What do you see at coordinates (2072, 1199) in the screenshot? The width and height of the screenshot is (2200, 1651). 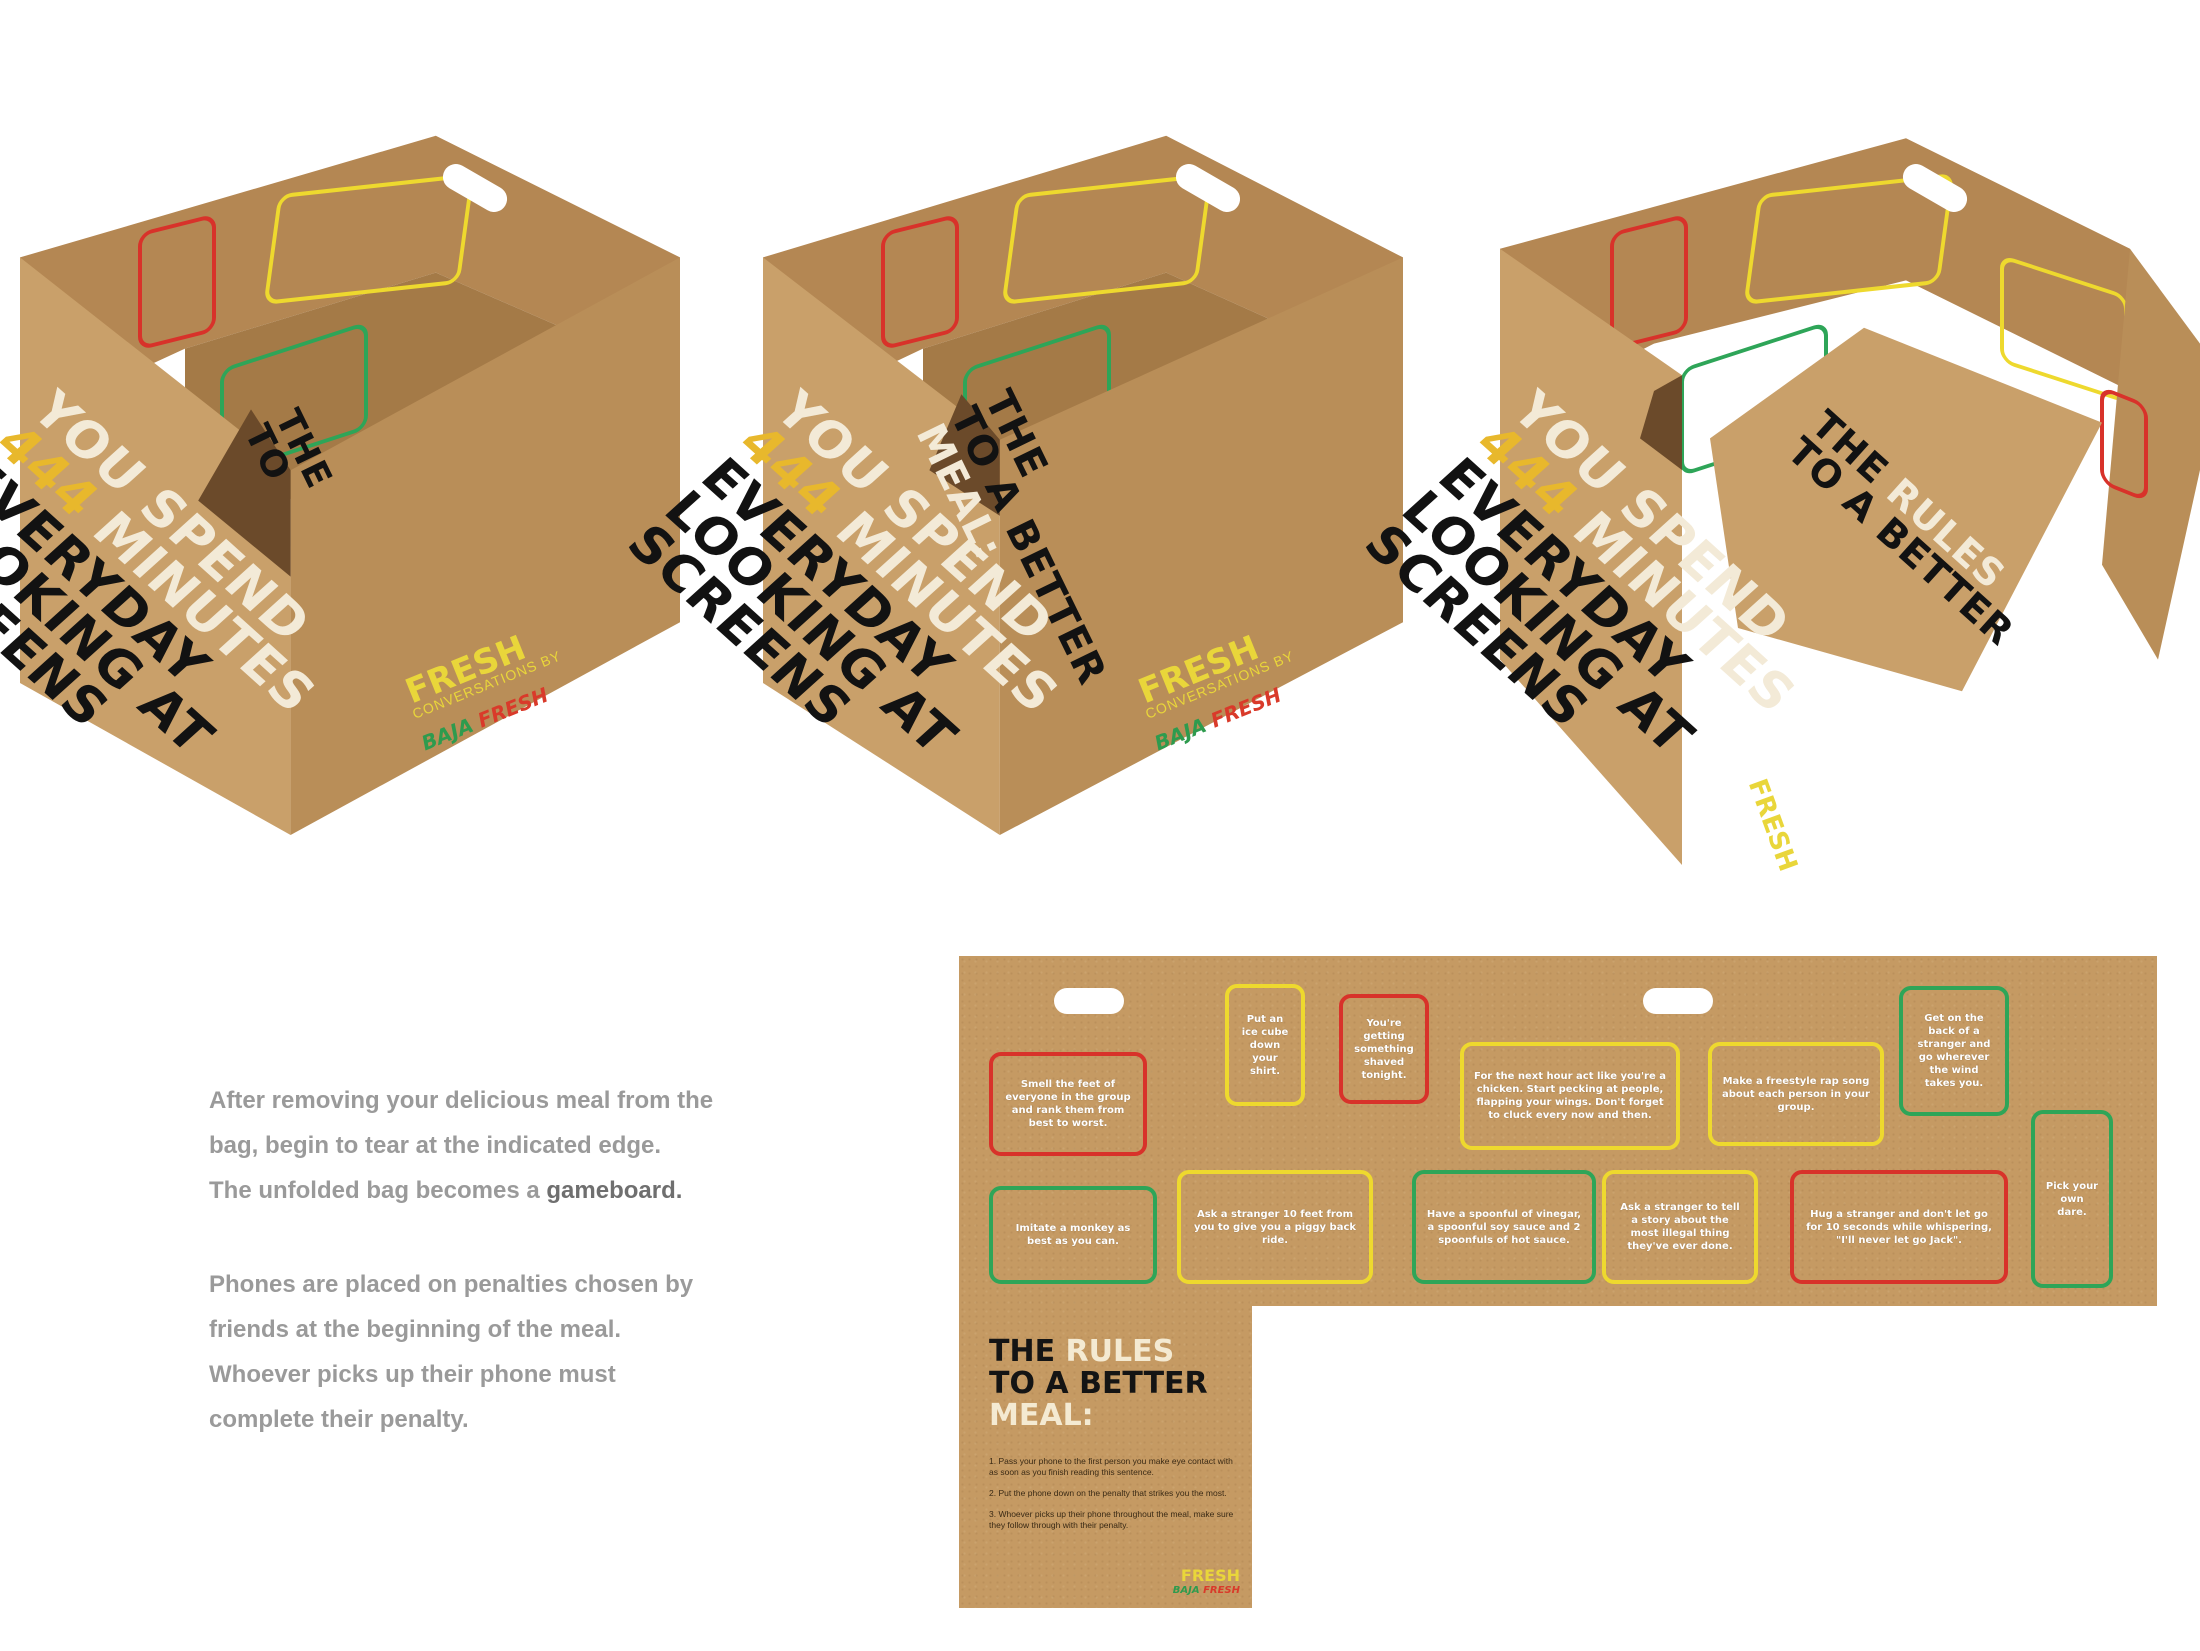 I see `penalty-card: Pick your own dare.` at bounding box center [2072, 1199].